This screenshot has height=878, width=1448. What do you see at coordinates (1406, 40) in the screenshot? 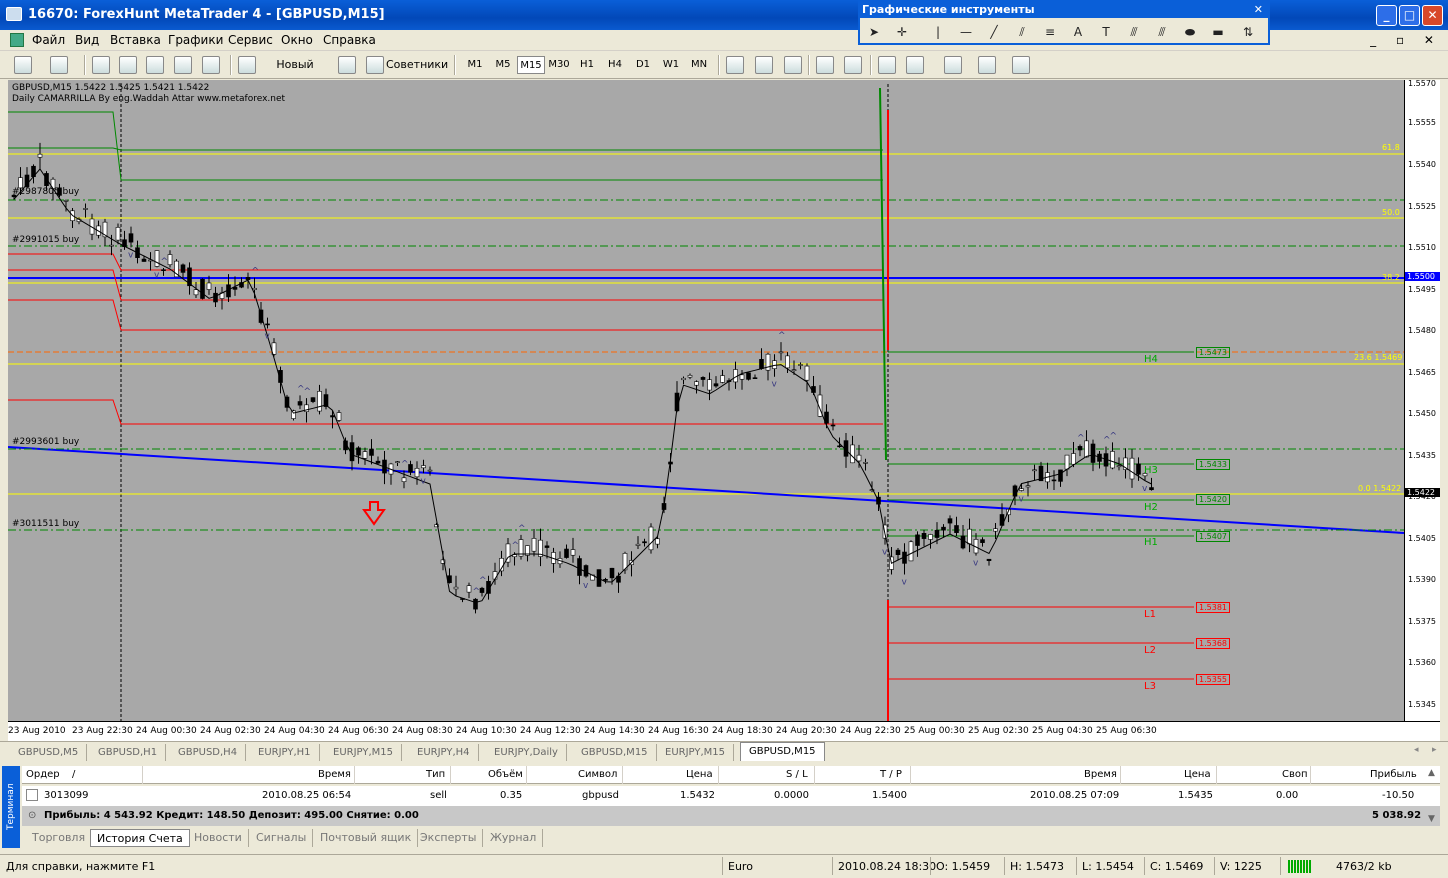
I see `mdi-controls: _ ▫ ✕` at bounding box center [1406, 40].